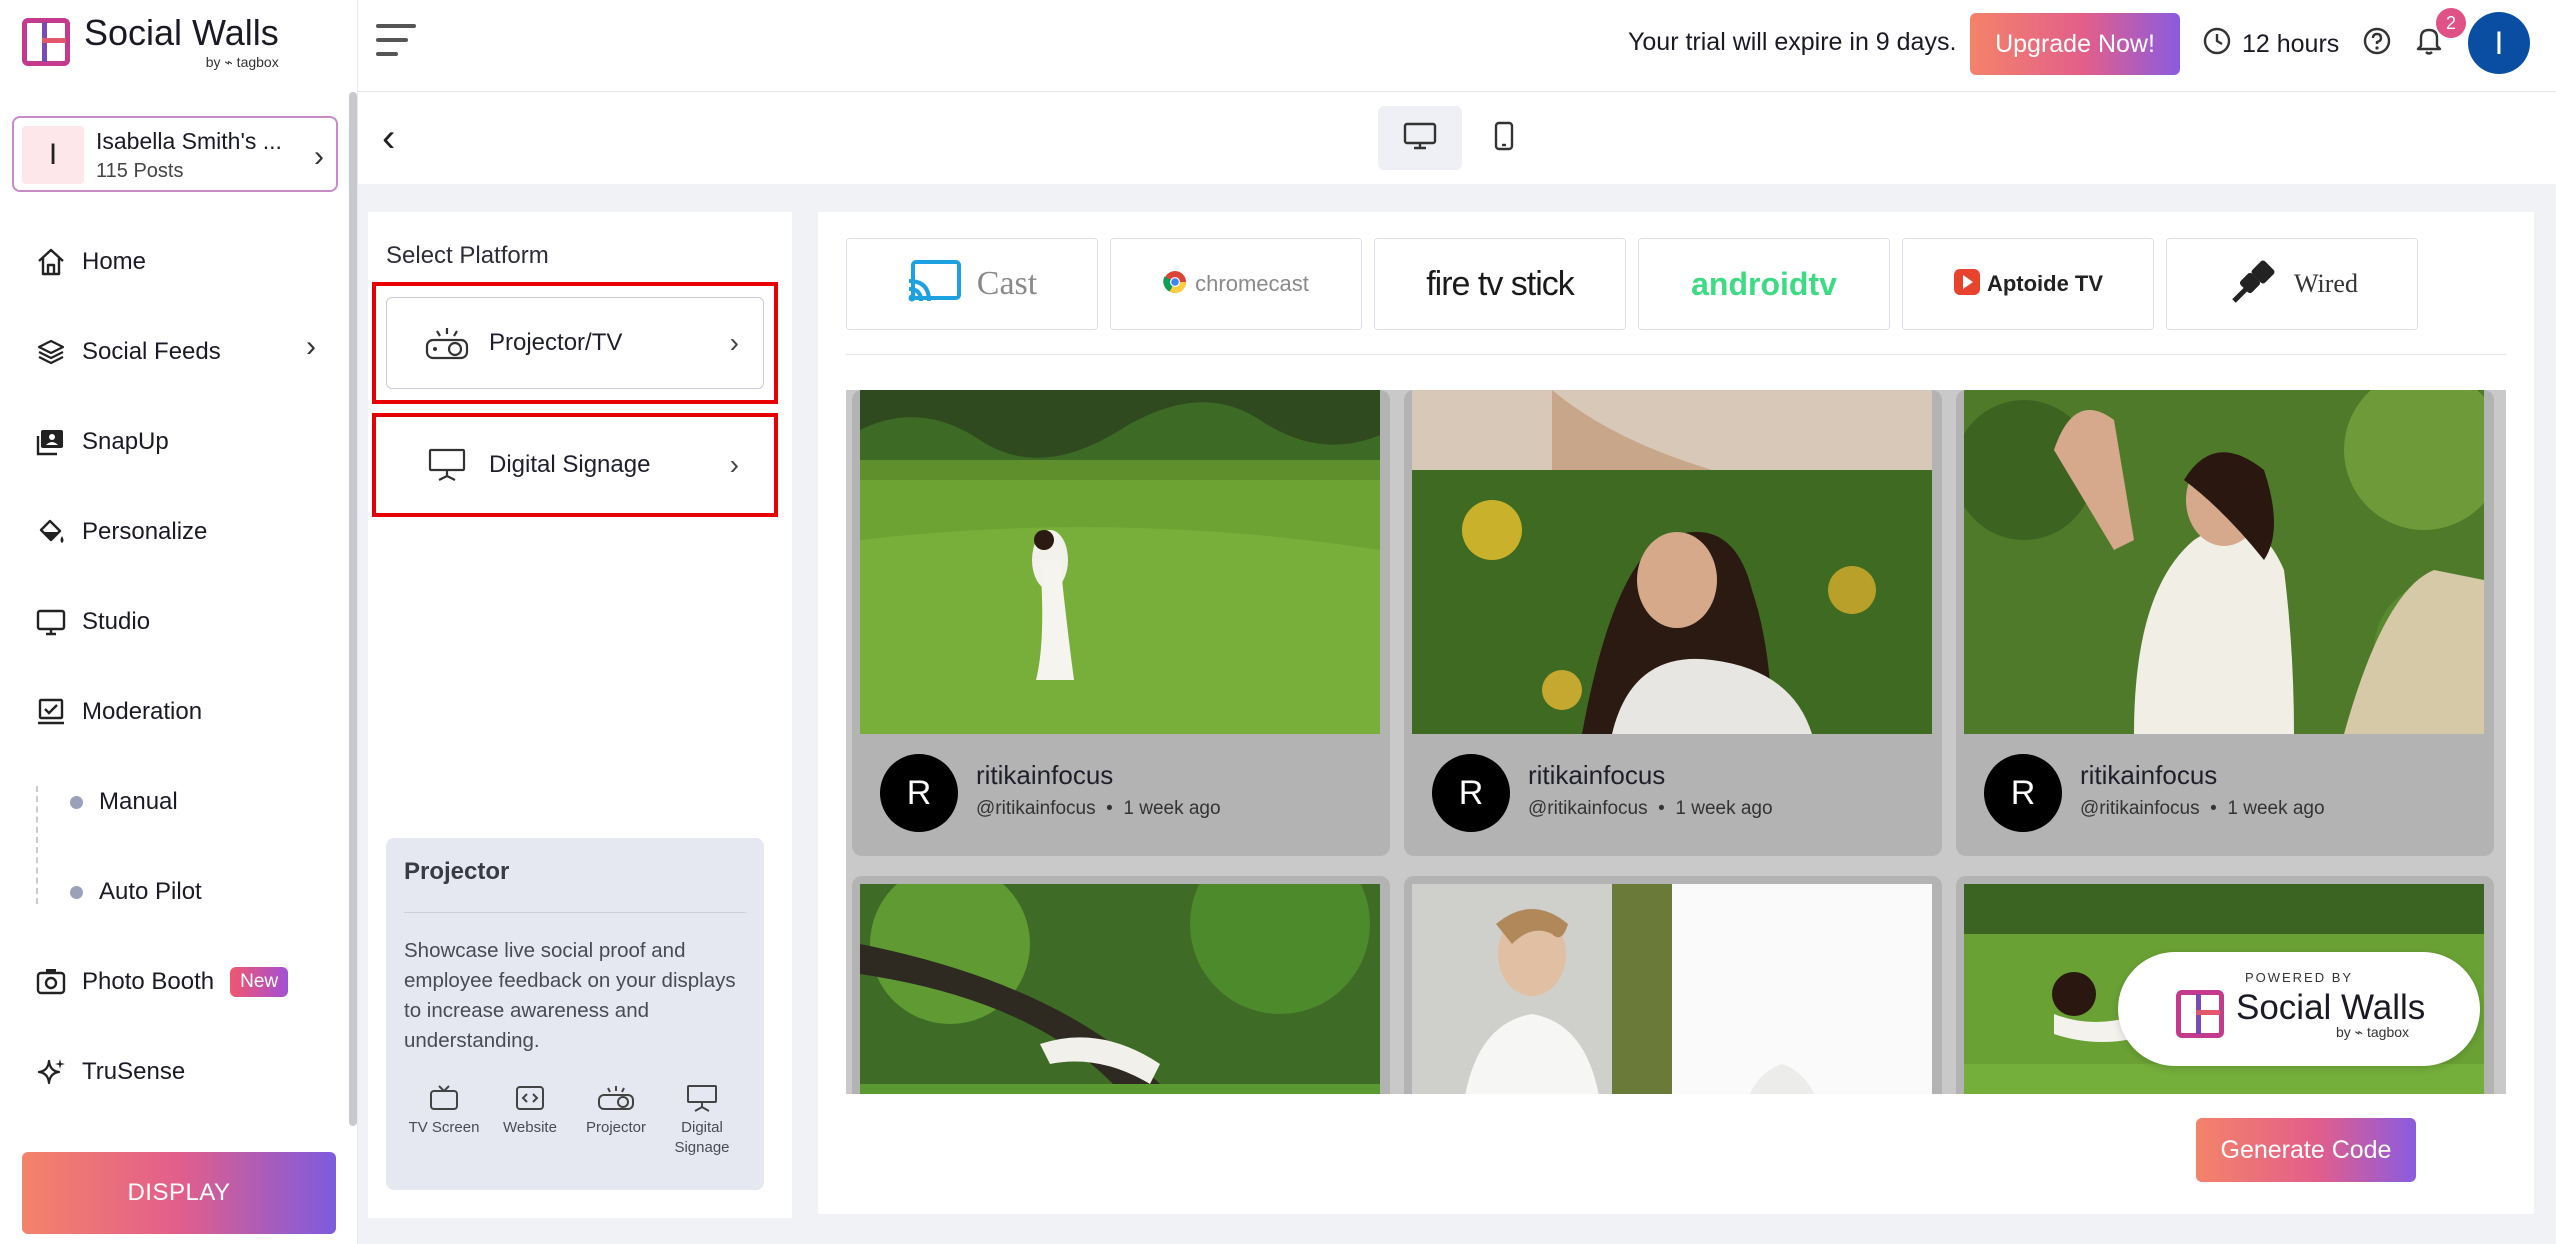 This screenshot has width=2556, height=1244. Describe the element at coordinates (2451, 23) in the screenshot. I see `notification-count-badge: 2` at that location.